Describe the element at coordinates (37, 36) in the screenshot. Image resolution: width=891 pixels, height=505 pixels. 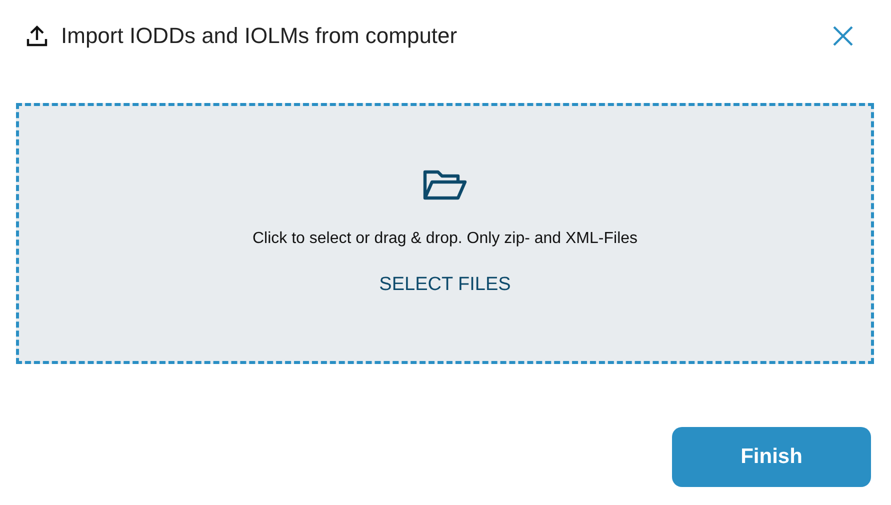
I see `upload-icon` at that location.